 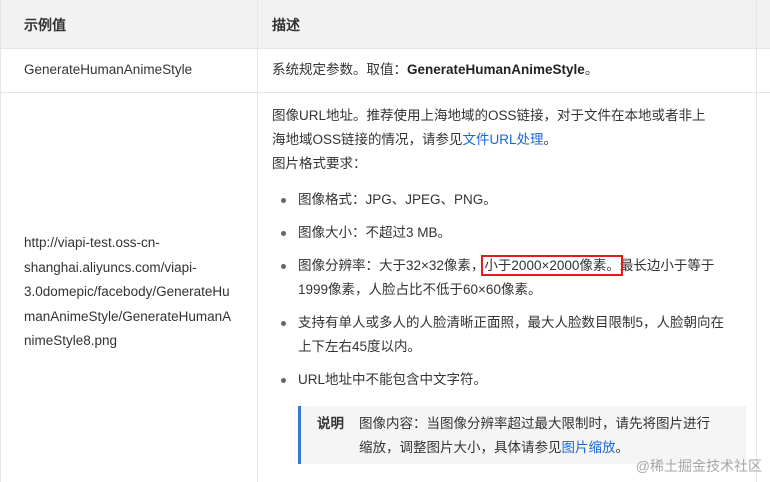 What do you see at coordinates (385, 48) in the screenshot?
I see `header-divider` at bounding box center [385, 48].